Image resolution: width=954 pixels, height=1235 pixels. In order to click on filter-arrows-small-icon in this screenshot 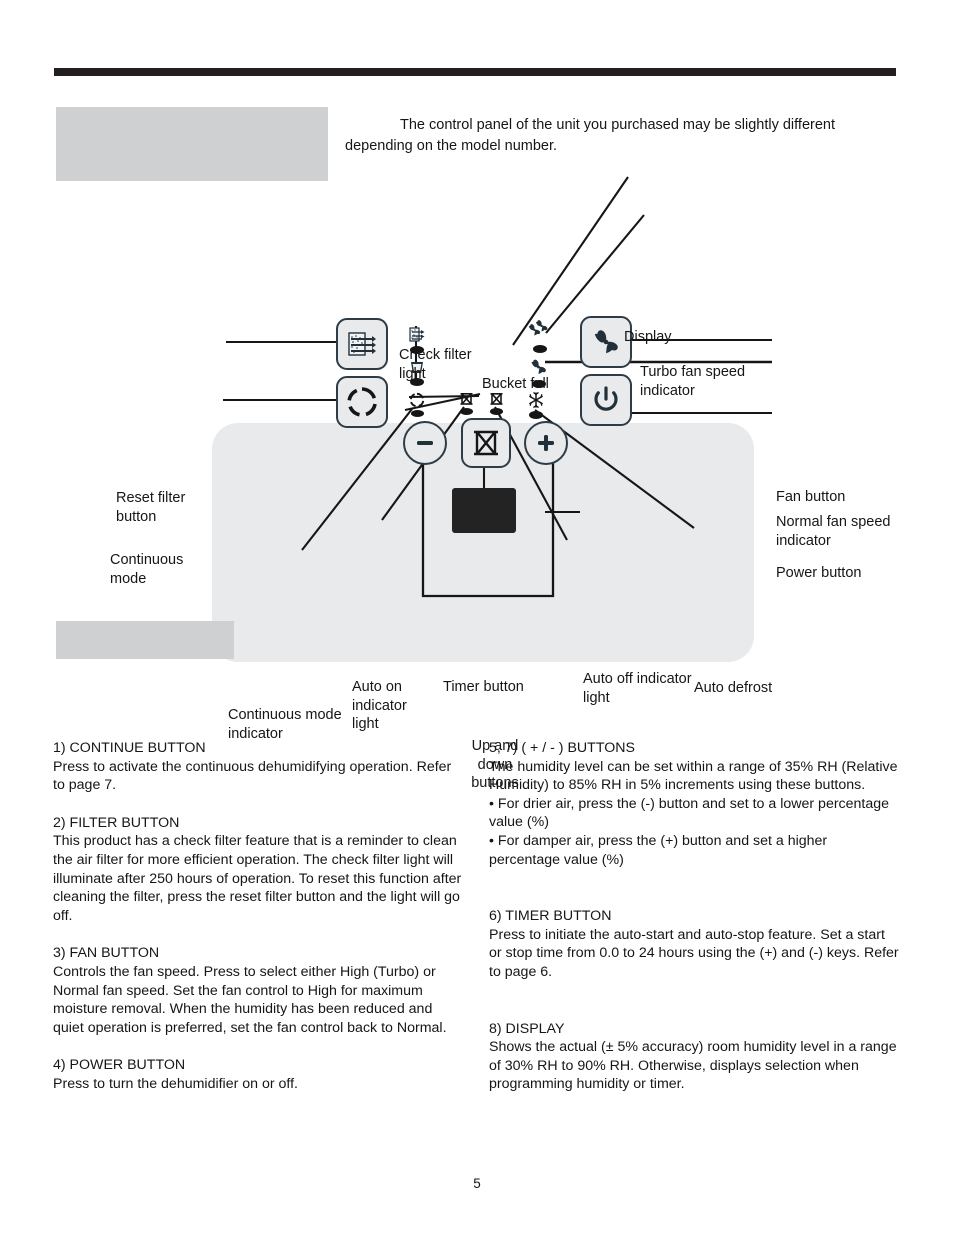, I will do `click(417, 334)`.